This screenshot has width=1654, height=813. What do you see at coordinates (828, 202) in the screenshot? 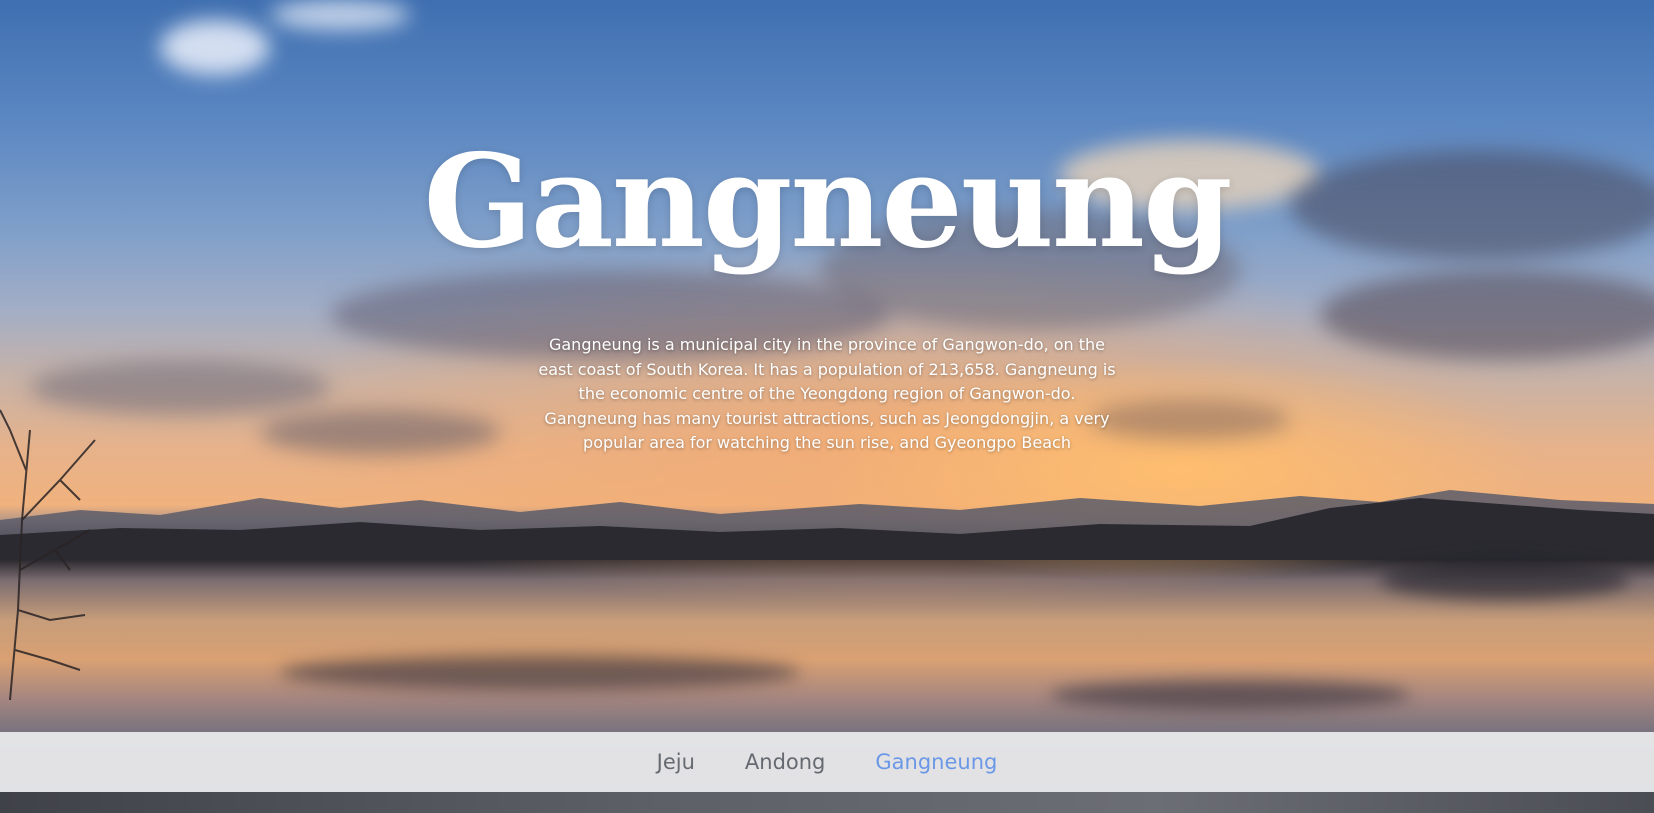
I see `page-title: Gangneung` at bounding box center [828, 202].